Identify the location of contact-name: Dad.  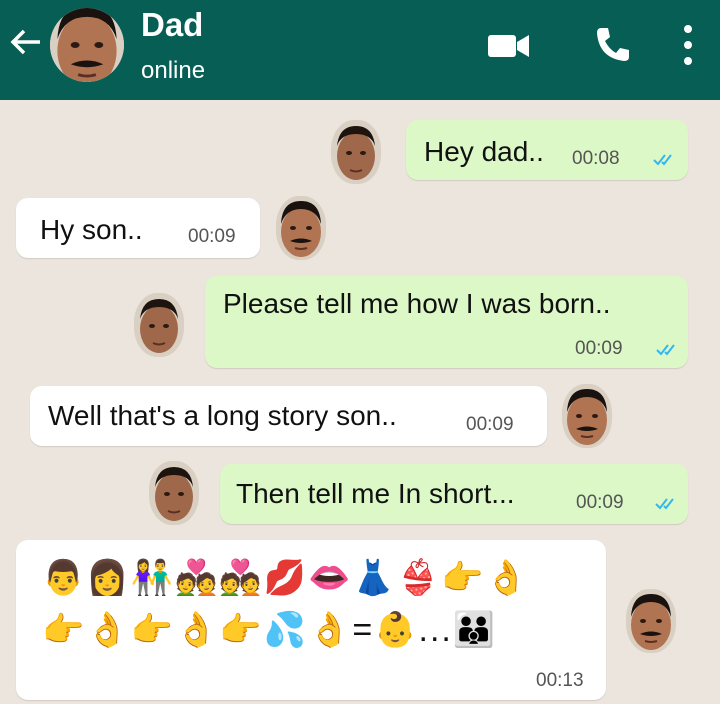
(172, 25).